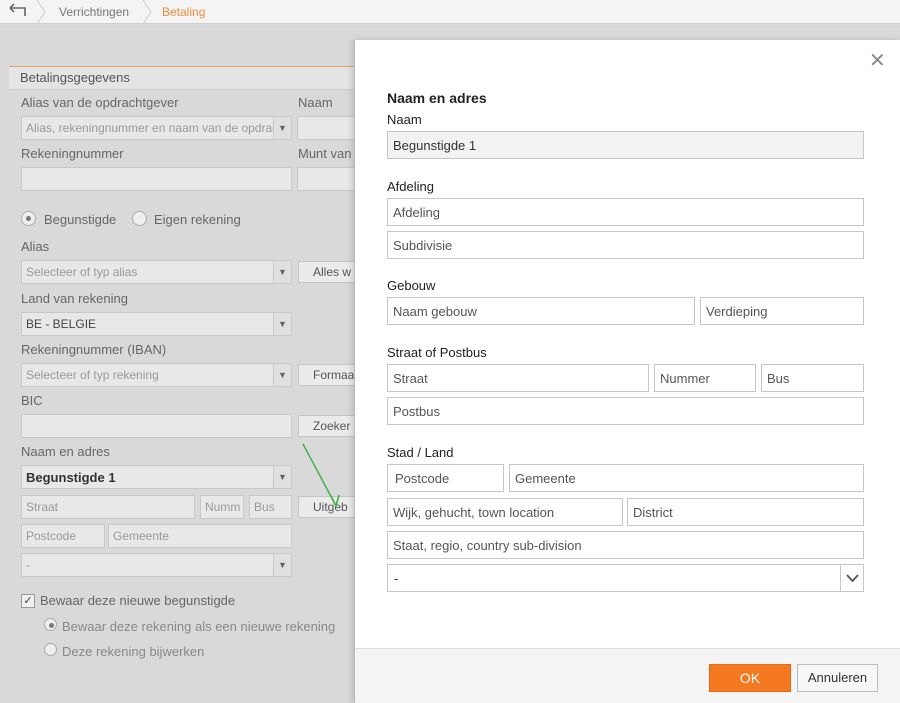 The width and height of the screenshot is (900, 703). I want to click on alias-label: Alias, so click(35, 246).